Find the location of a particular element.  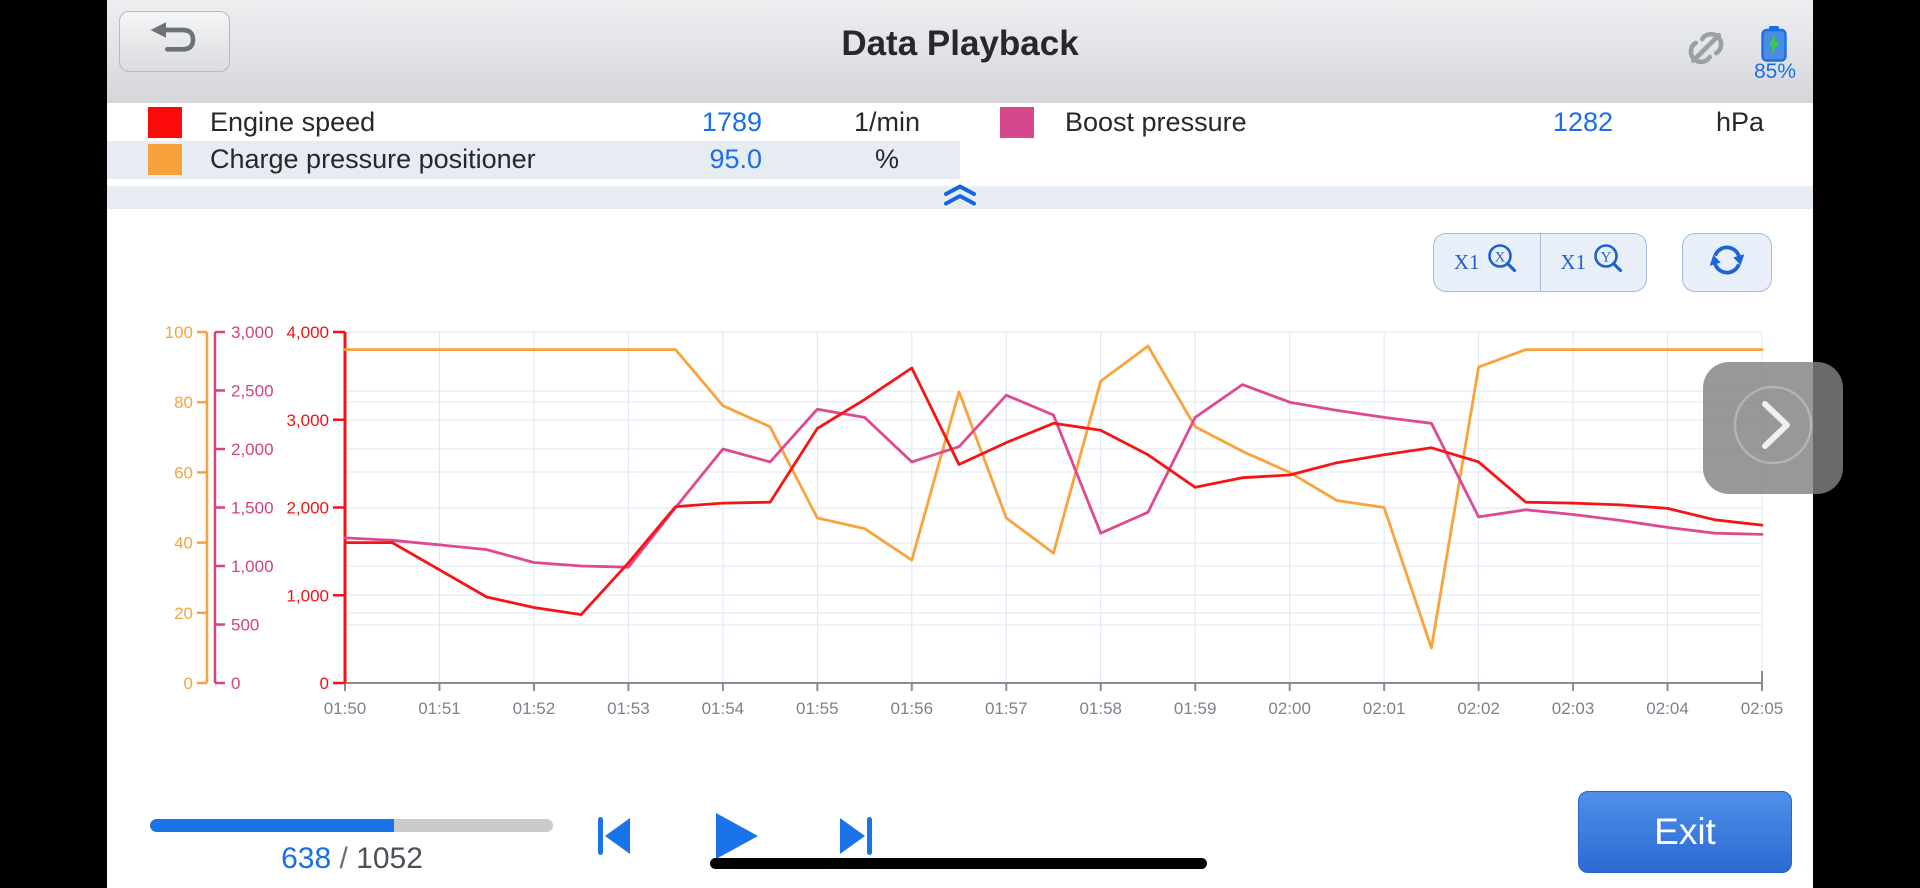

svg-text: 02:01 is located at coordinates (1384, 708).